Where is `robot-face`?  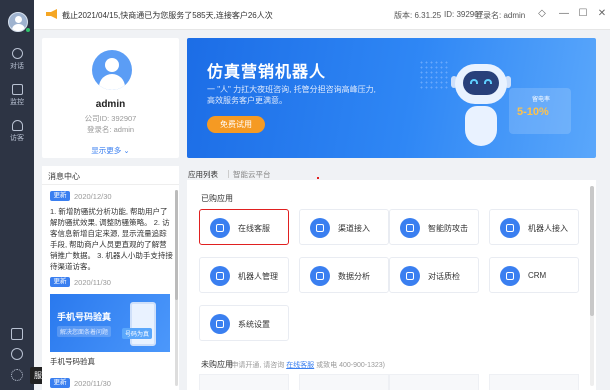 robot-face is located at coordinates (481, 83).